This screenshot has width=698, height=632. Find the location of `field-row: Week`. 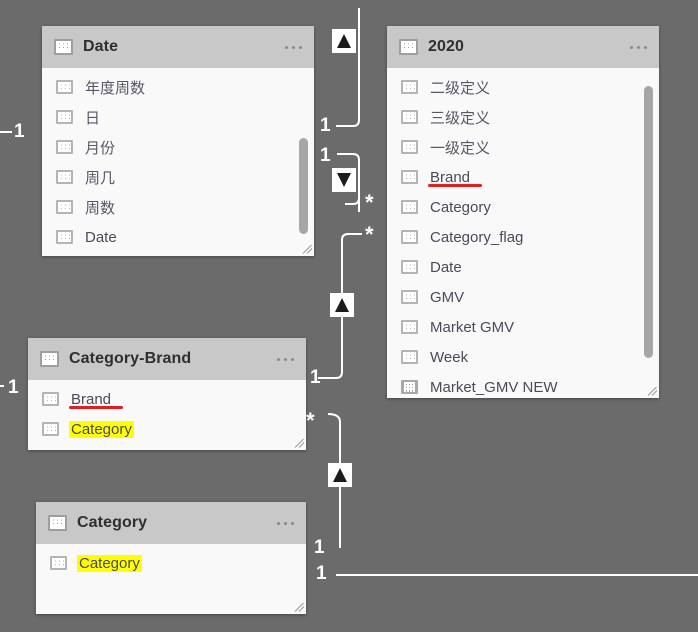

field-row: Week is located at coordinates (523, 357).